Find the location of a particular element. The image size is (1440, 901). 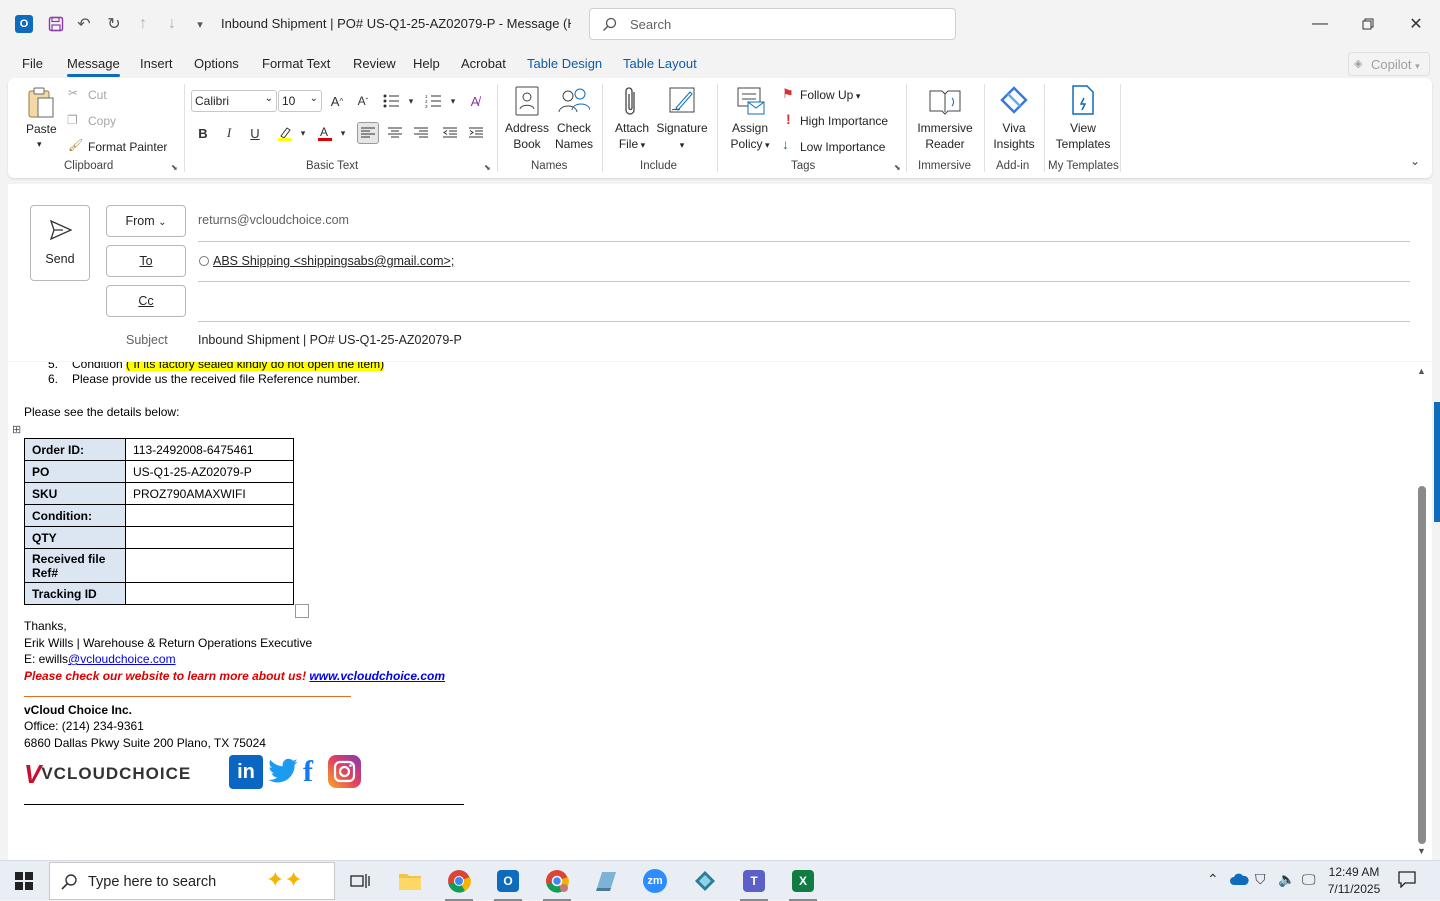

table-value: 113-2492008-6475461 is located at coordinates (209, 449).